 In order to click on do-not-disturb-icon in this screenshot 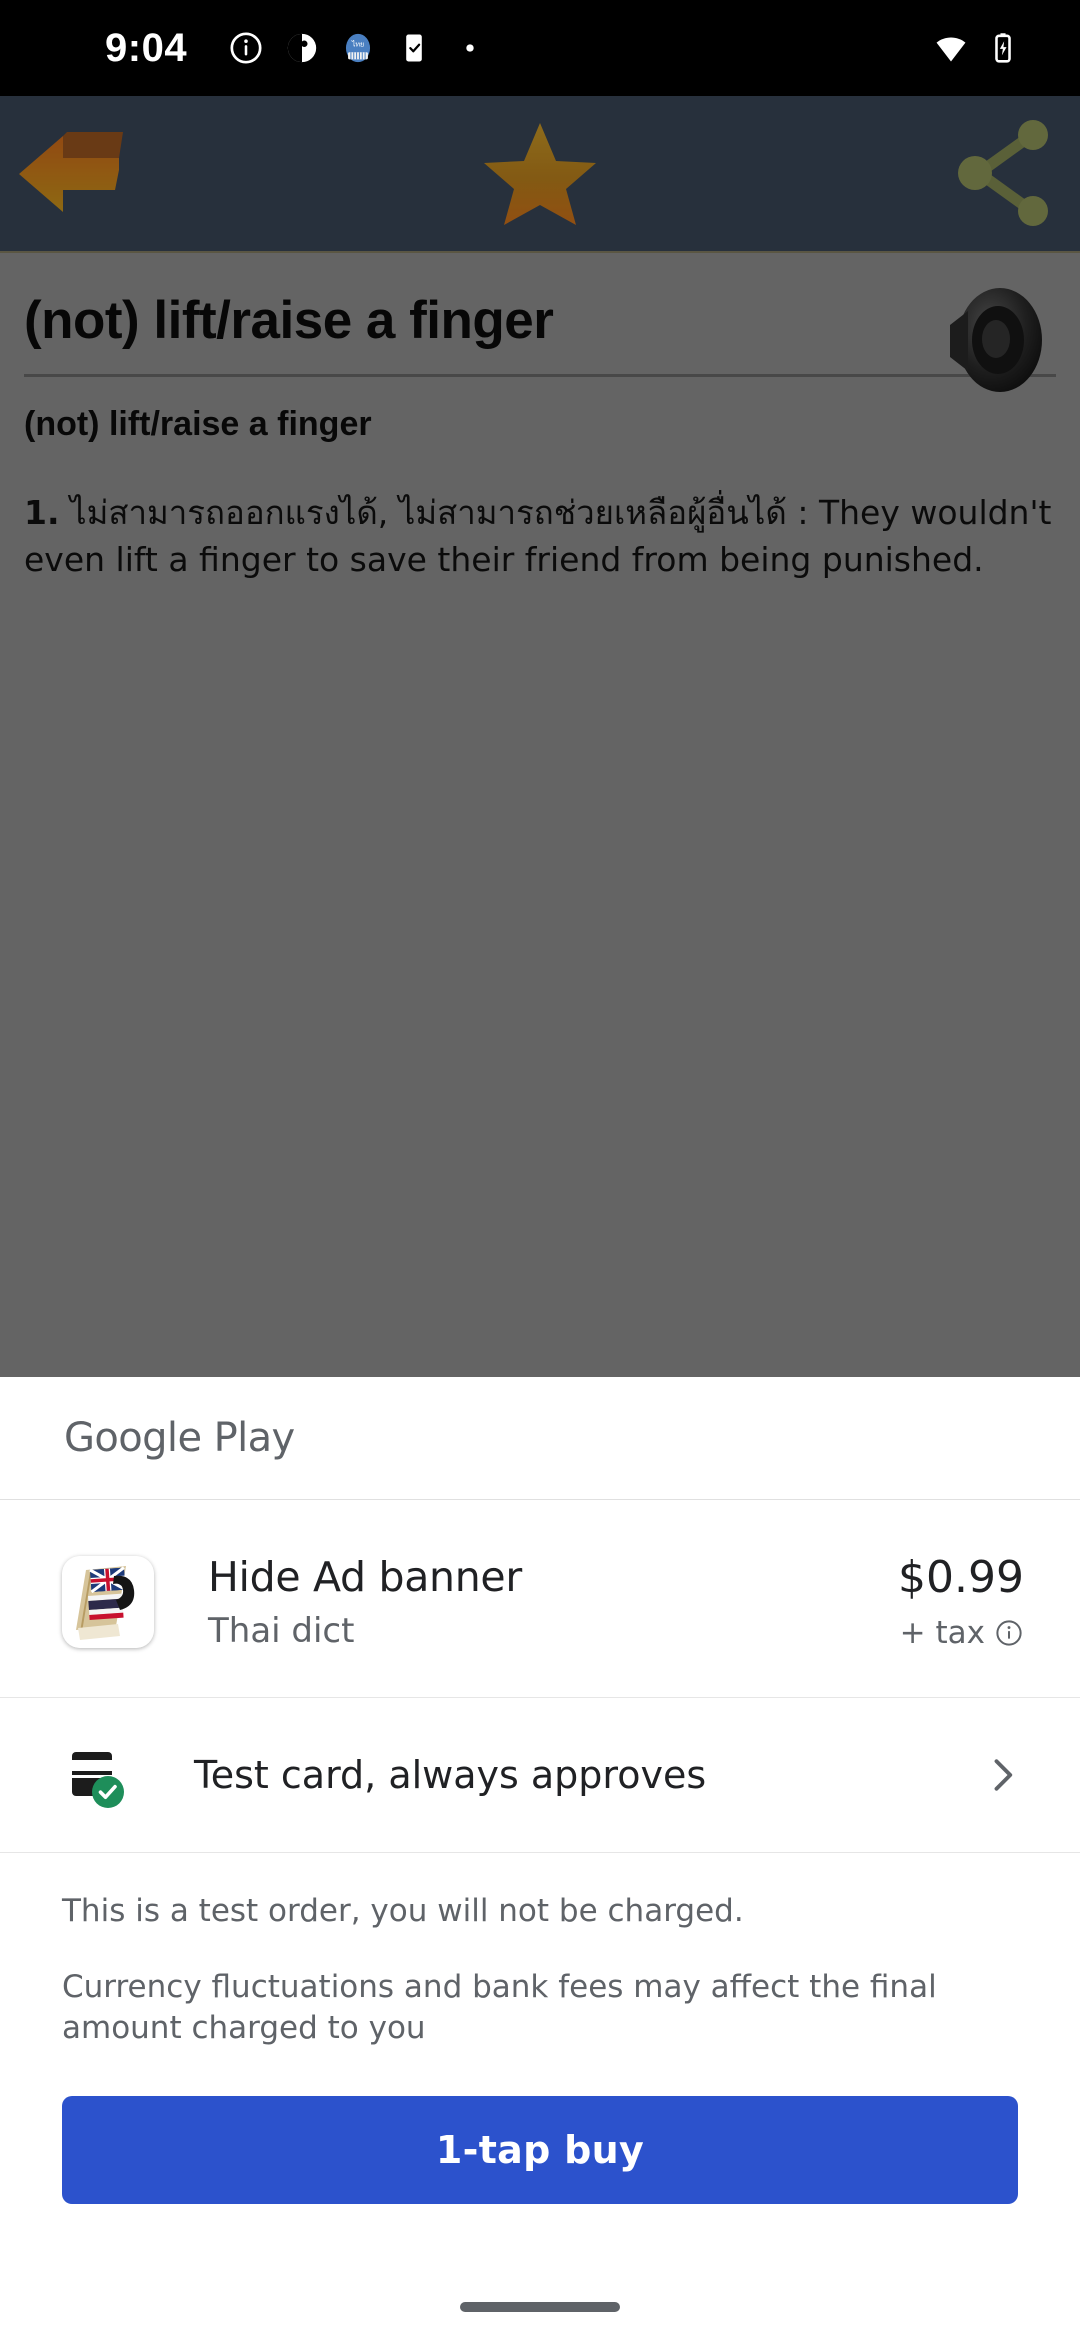, I will do `click(302, 48)`.